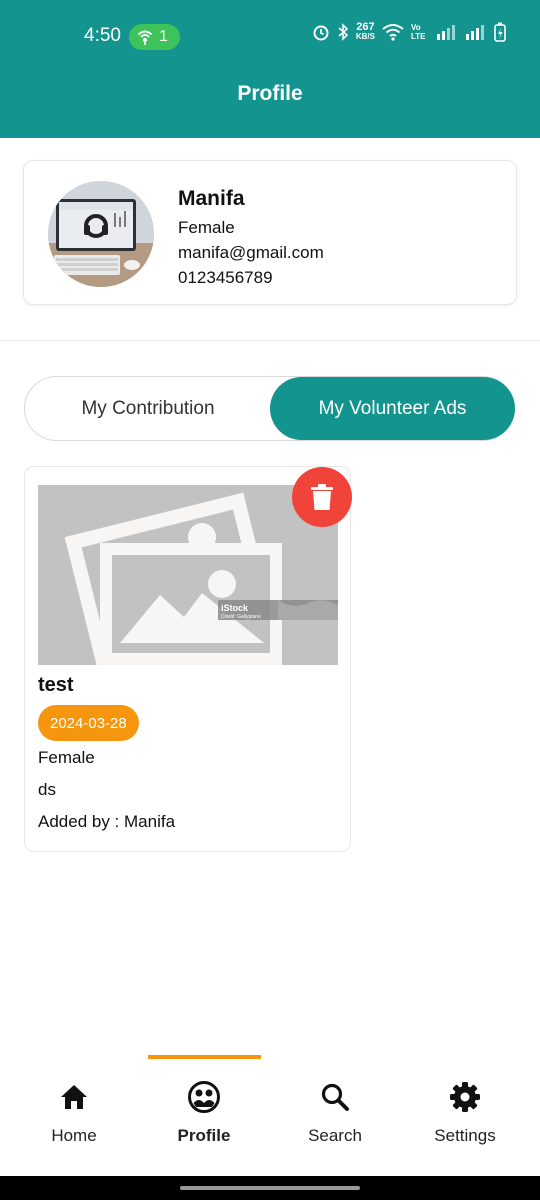  What do you see at coordinates (270, 93) in the screenshot?
I see `page-title: Profile` at bounding box center [270, 93].